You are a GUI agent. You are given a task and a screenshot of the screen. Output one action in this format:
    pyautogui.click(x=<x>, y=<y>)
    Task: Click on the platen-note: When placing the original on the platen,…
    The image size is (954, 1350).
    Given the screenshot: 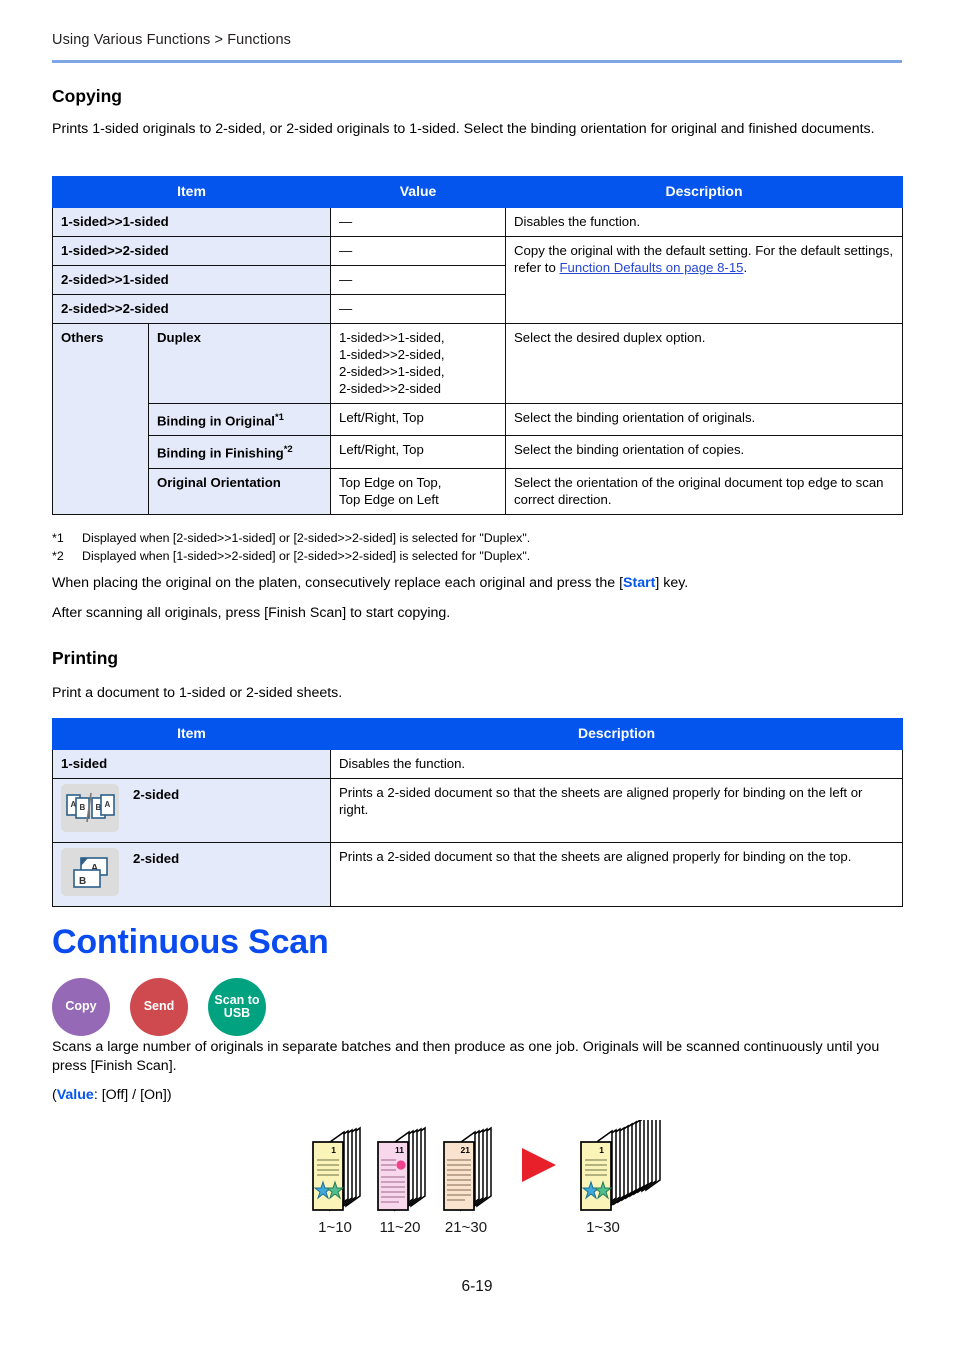 What is the action you would take?
    pyautogui.click(x=478, y=583)
    